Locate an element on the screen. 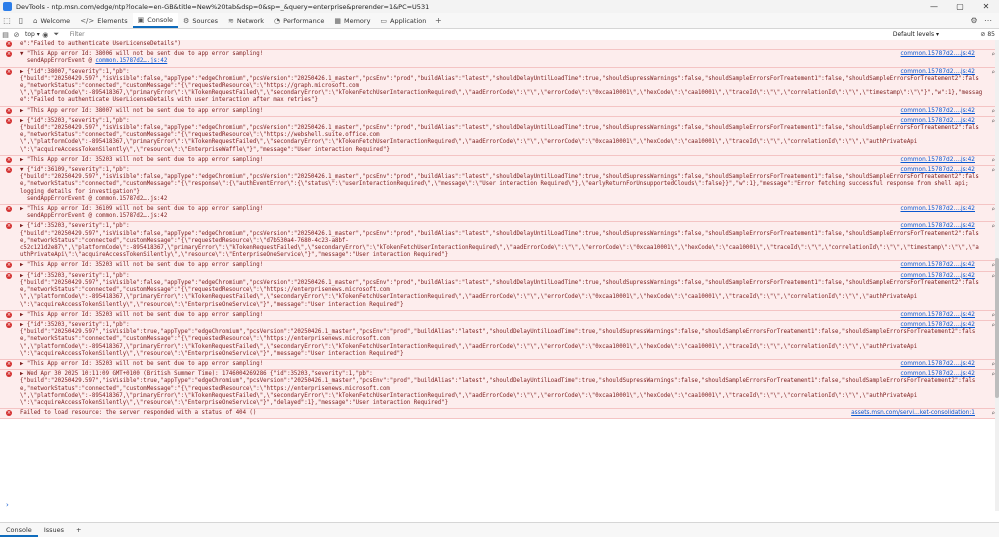 The height and width of the screenshot is (537, 999). tab-elements: </> Elements is located at coordinates (103, 20).